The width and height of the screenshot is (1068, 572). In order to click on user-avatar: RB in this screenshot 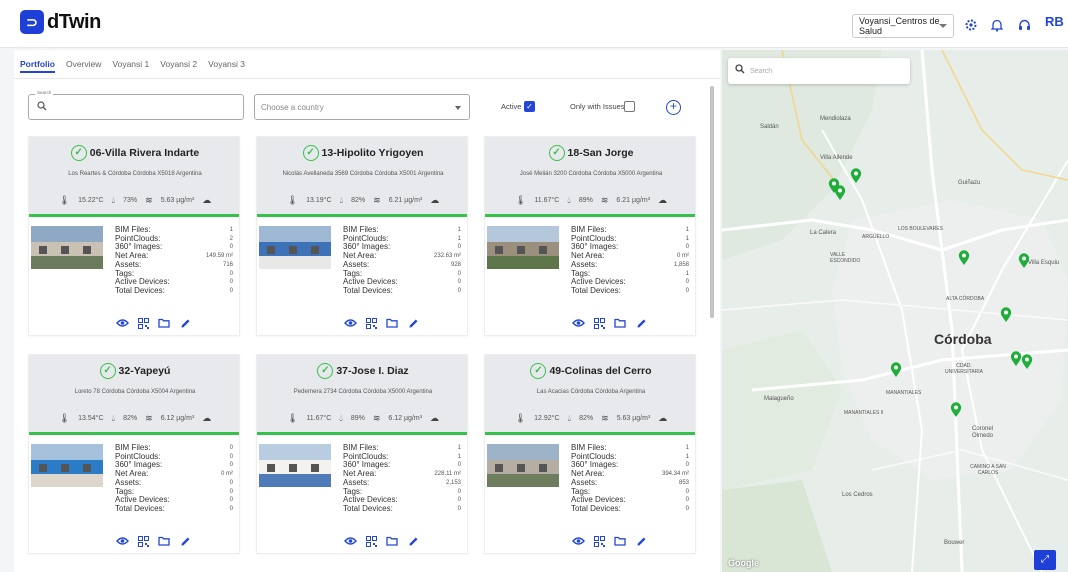, I will do `click(1054, 21)`.